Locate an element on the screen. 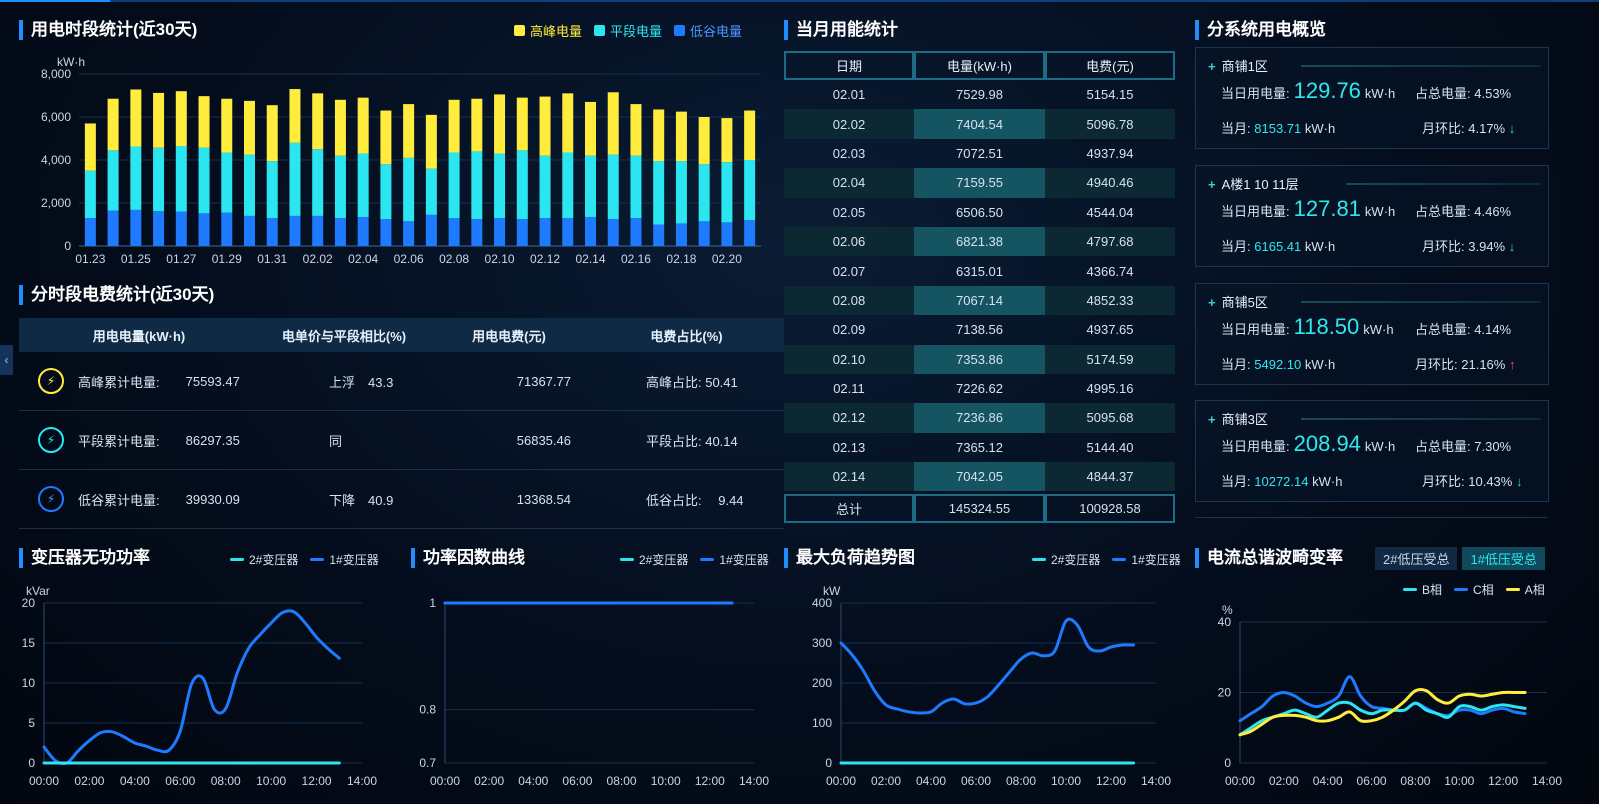 The width and height of the screenshot is (1599, 804). month-table-row: 02.09 7138.56 4937.65 is located at coordinates (979, 329).